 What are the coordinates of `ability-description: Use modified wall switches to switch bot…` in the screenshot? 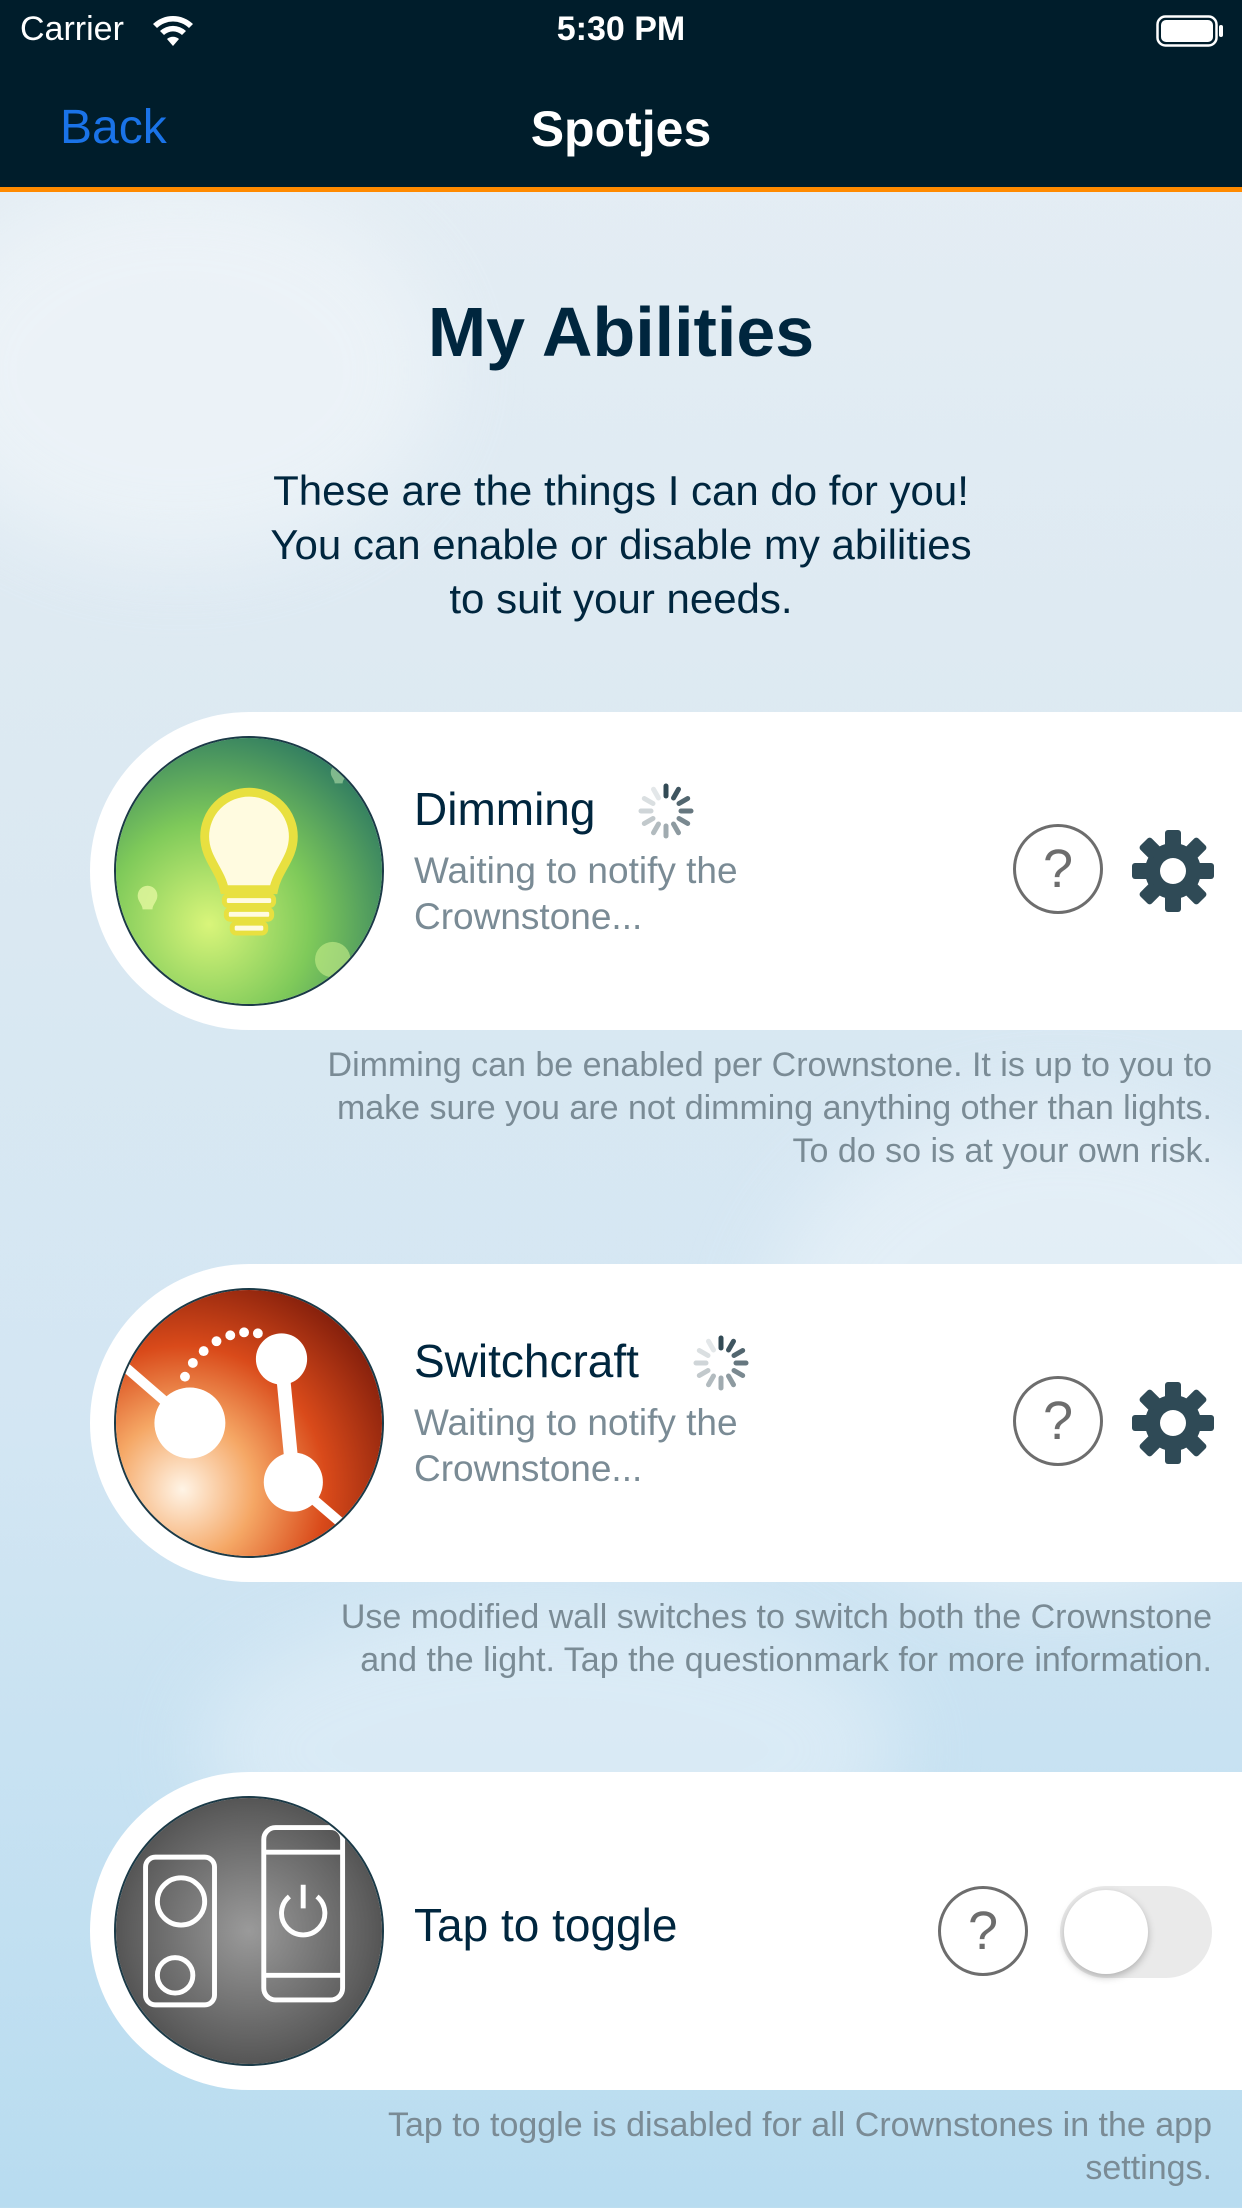 It's located at (712, 1639).